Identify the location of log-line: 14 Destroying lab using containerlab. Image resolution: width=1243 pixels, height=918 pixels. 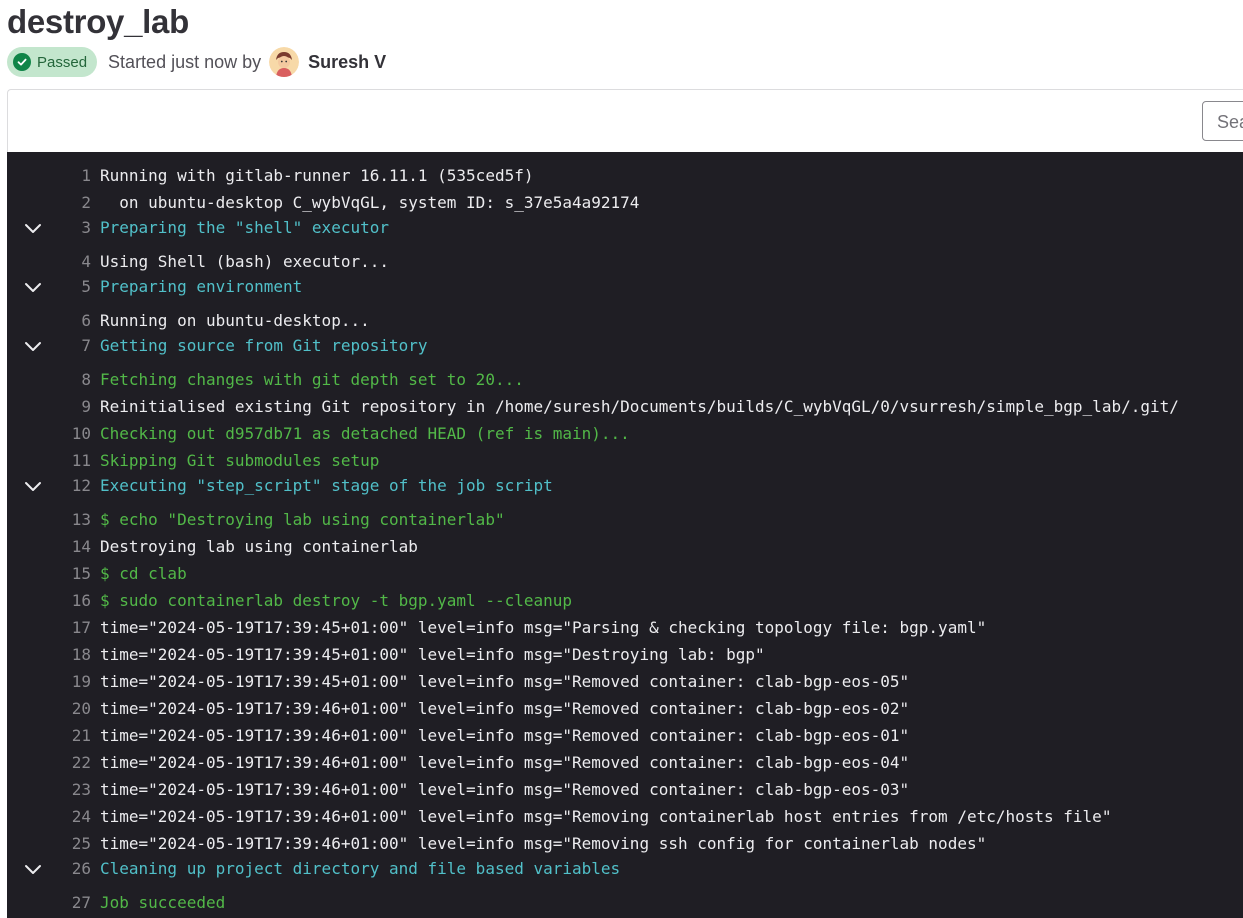
(625, 546).